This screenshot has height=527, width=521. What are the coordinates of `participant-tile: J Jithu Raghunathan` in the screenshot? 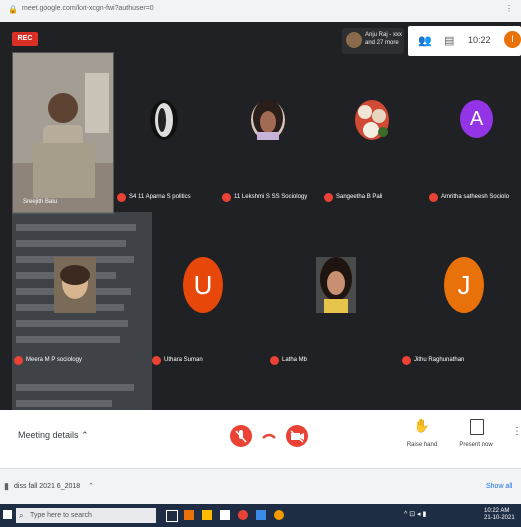 It's located at (460, 310).